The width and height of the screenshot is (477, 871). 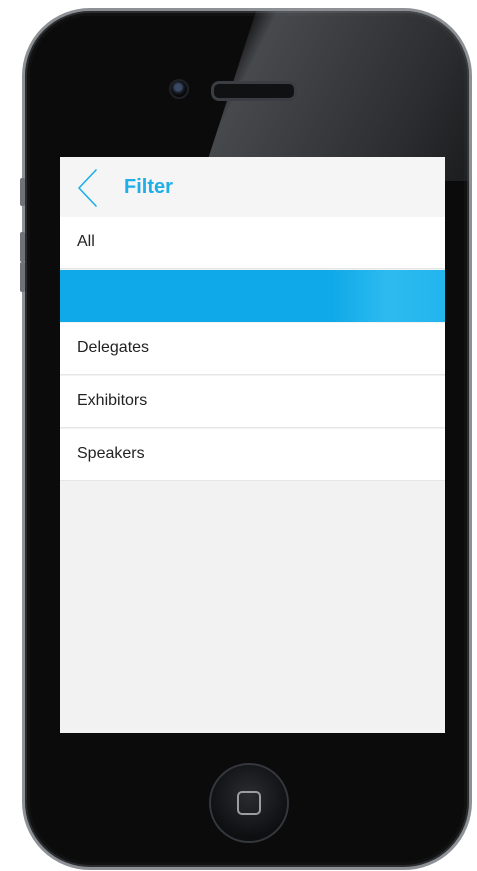 What do you see at coordinates (148, 187) in the screenshot?
I see `page-title: Filter` at bounding box center [148, 187].